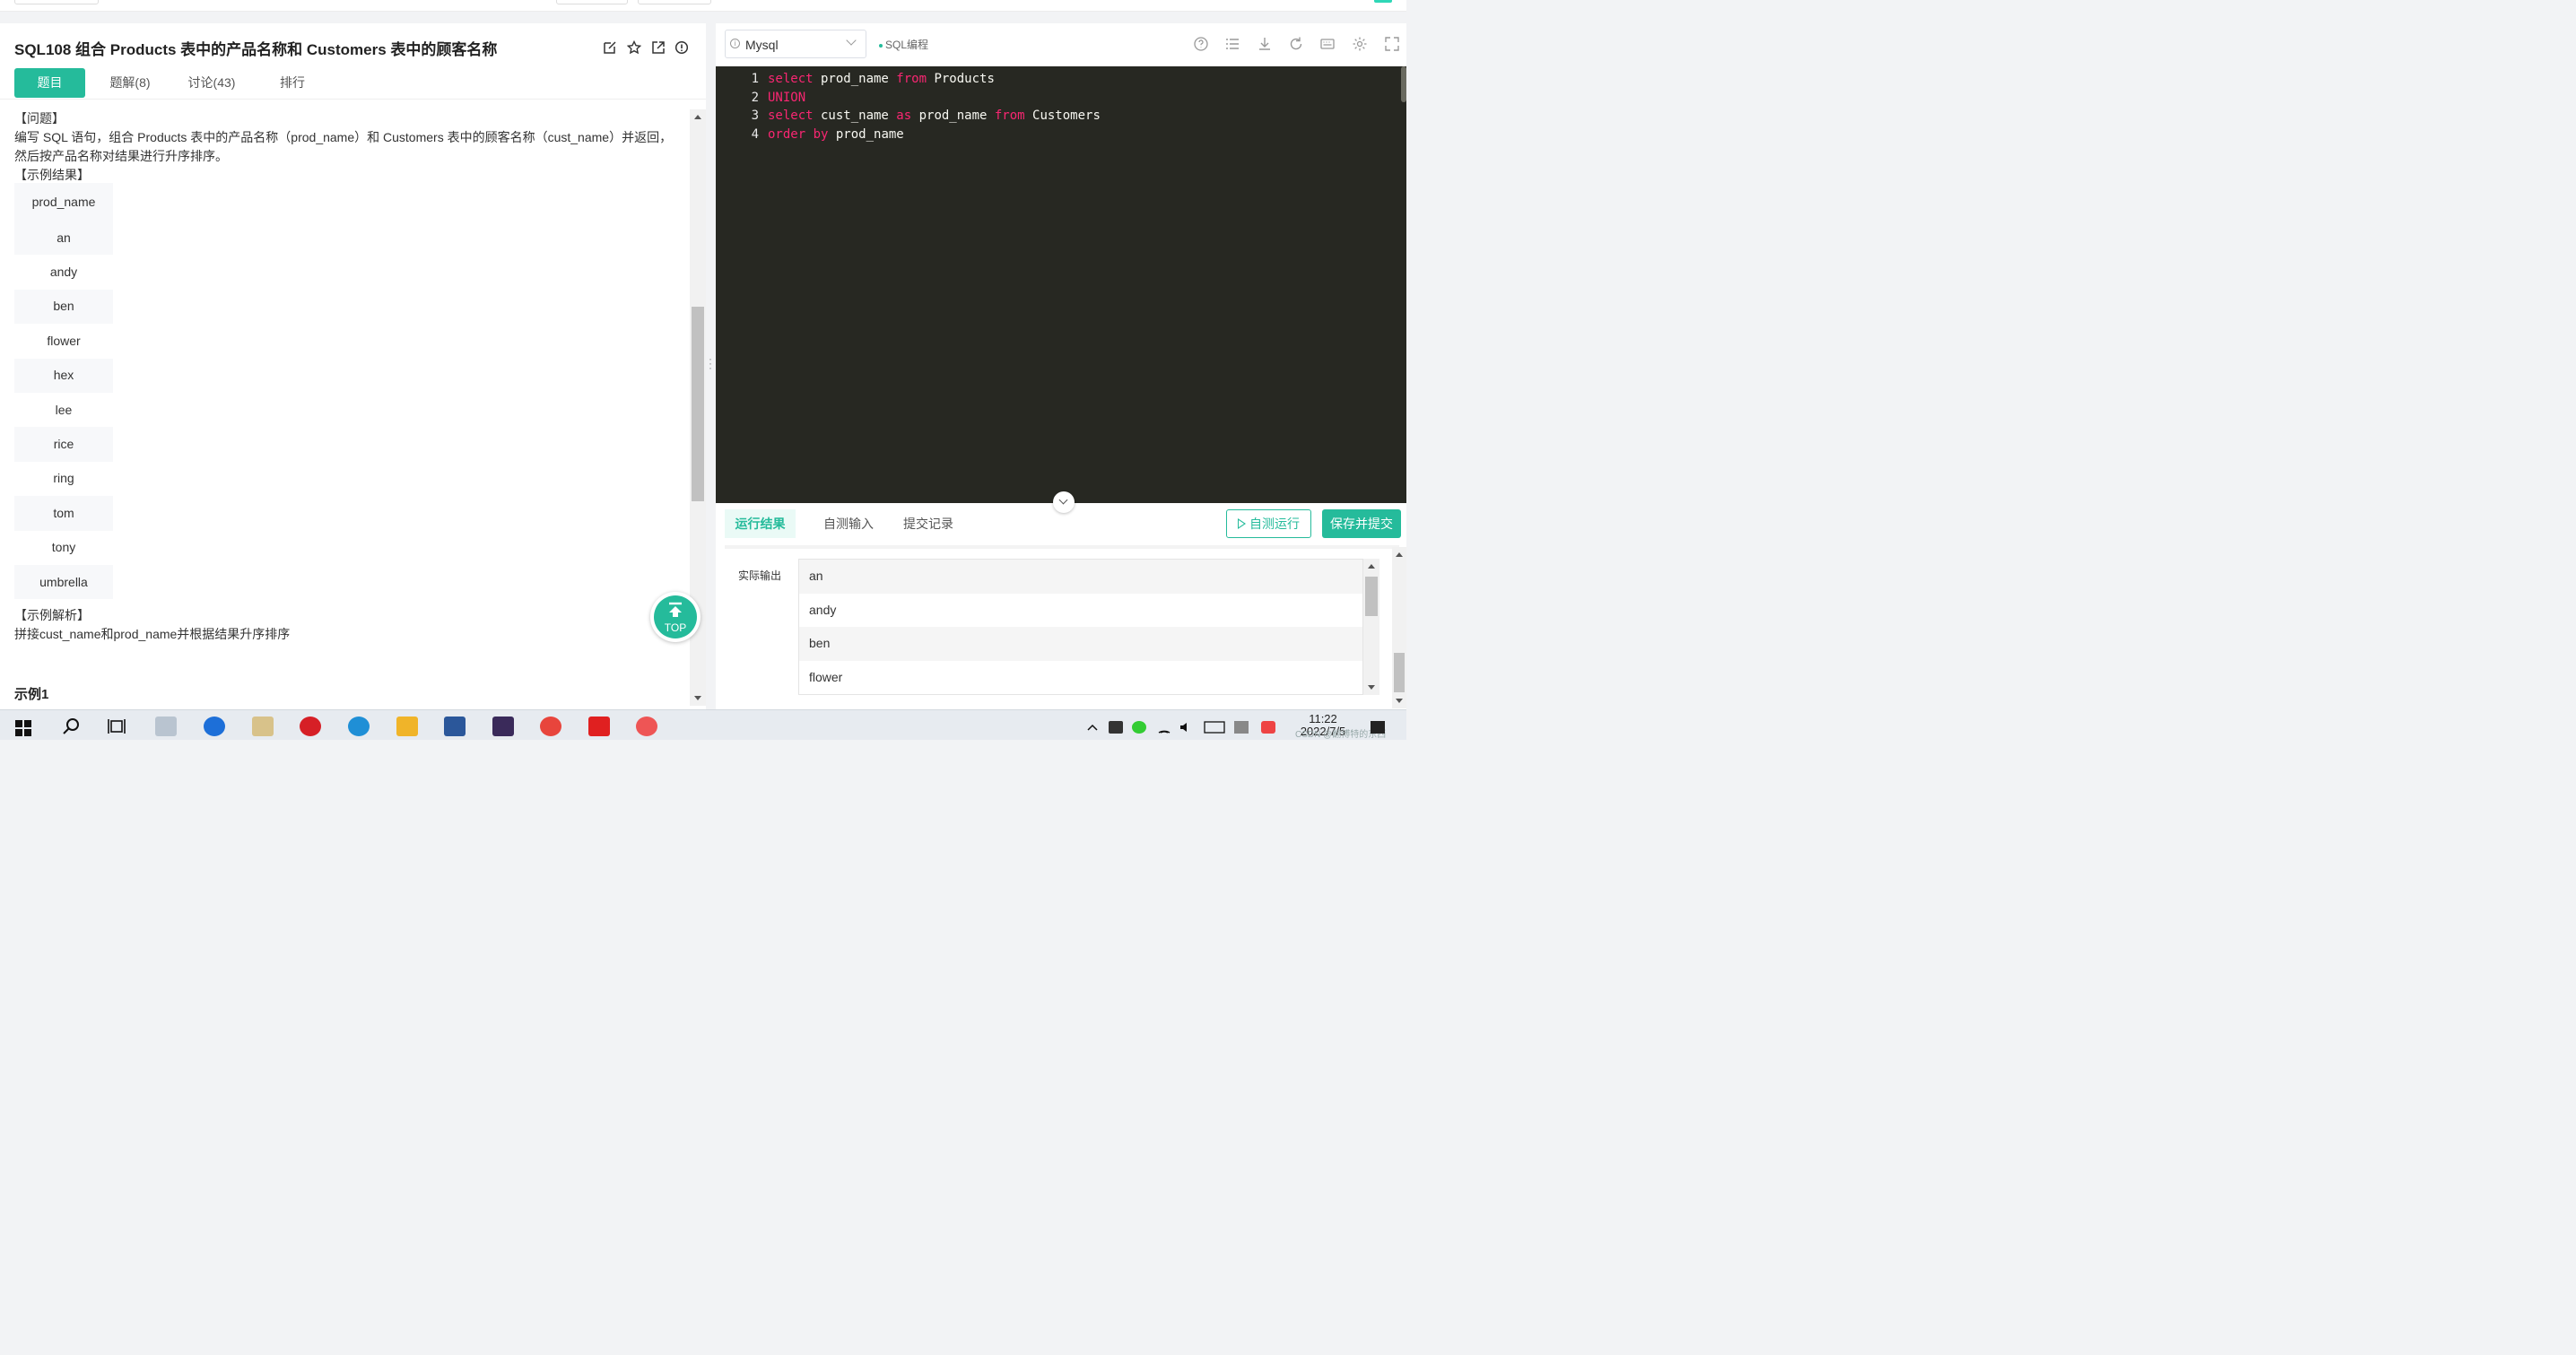  I want to click on teamviewer-icon, so click(214, 726).